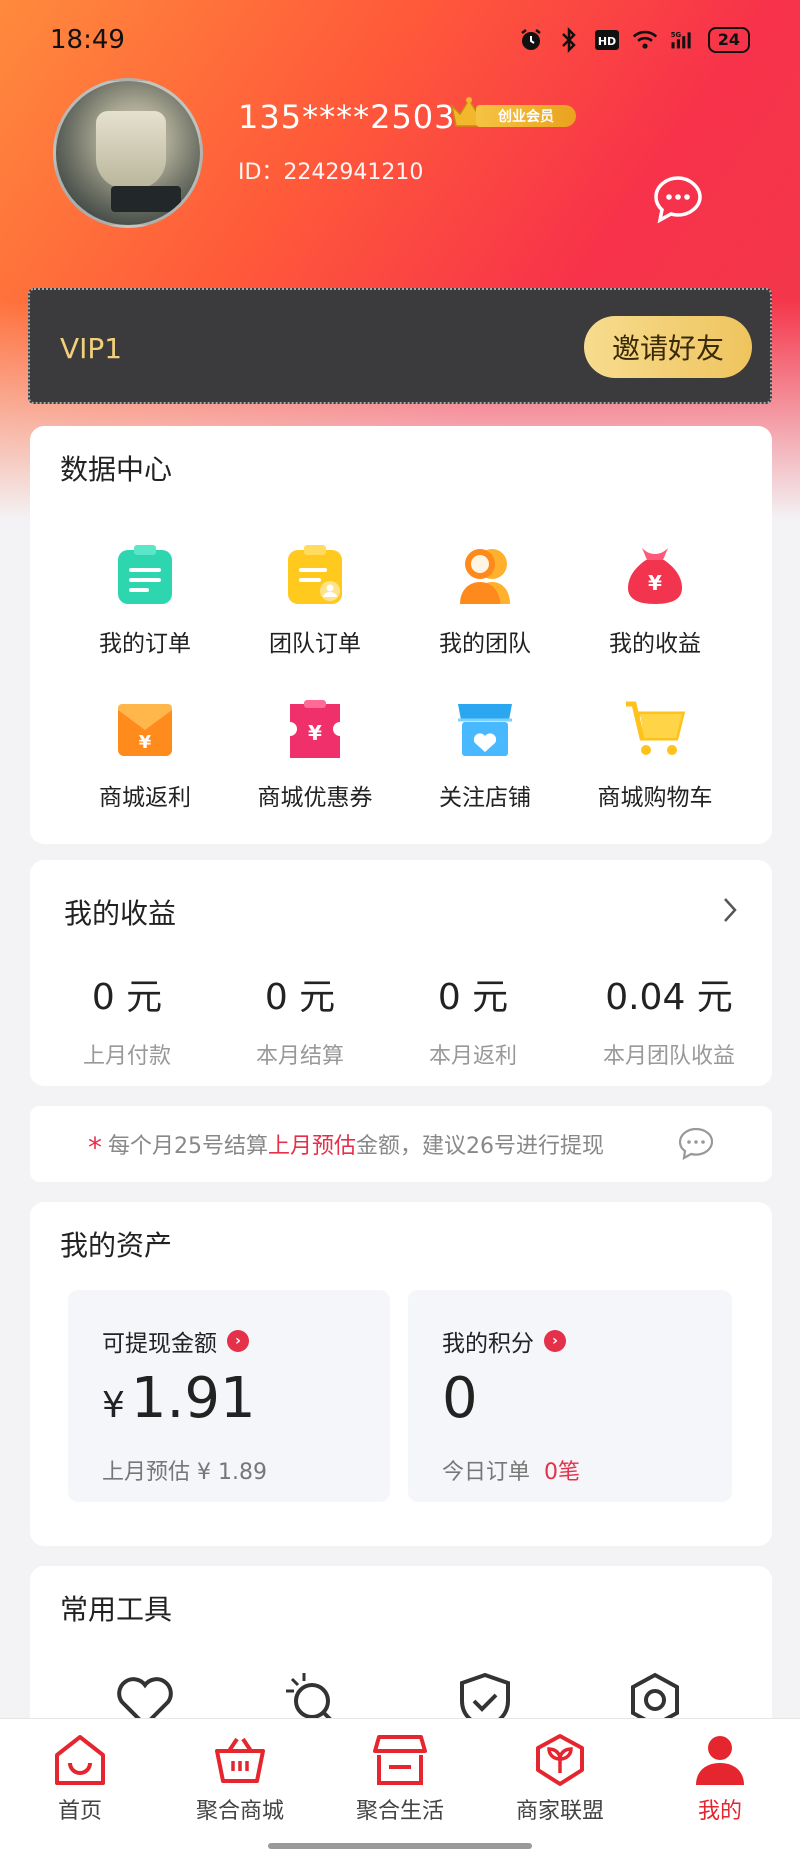  I want to click on order-icon, so click(145, 574).